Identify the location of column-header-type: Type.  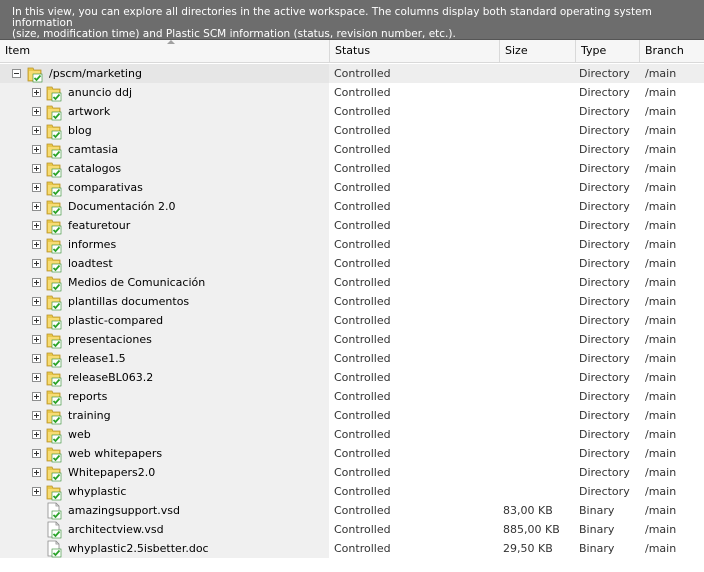
(608, 51).